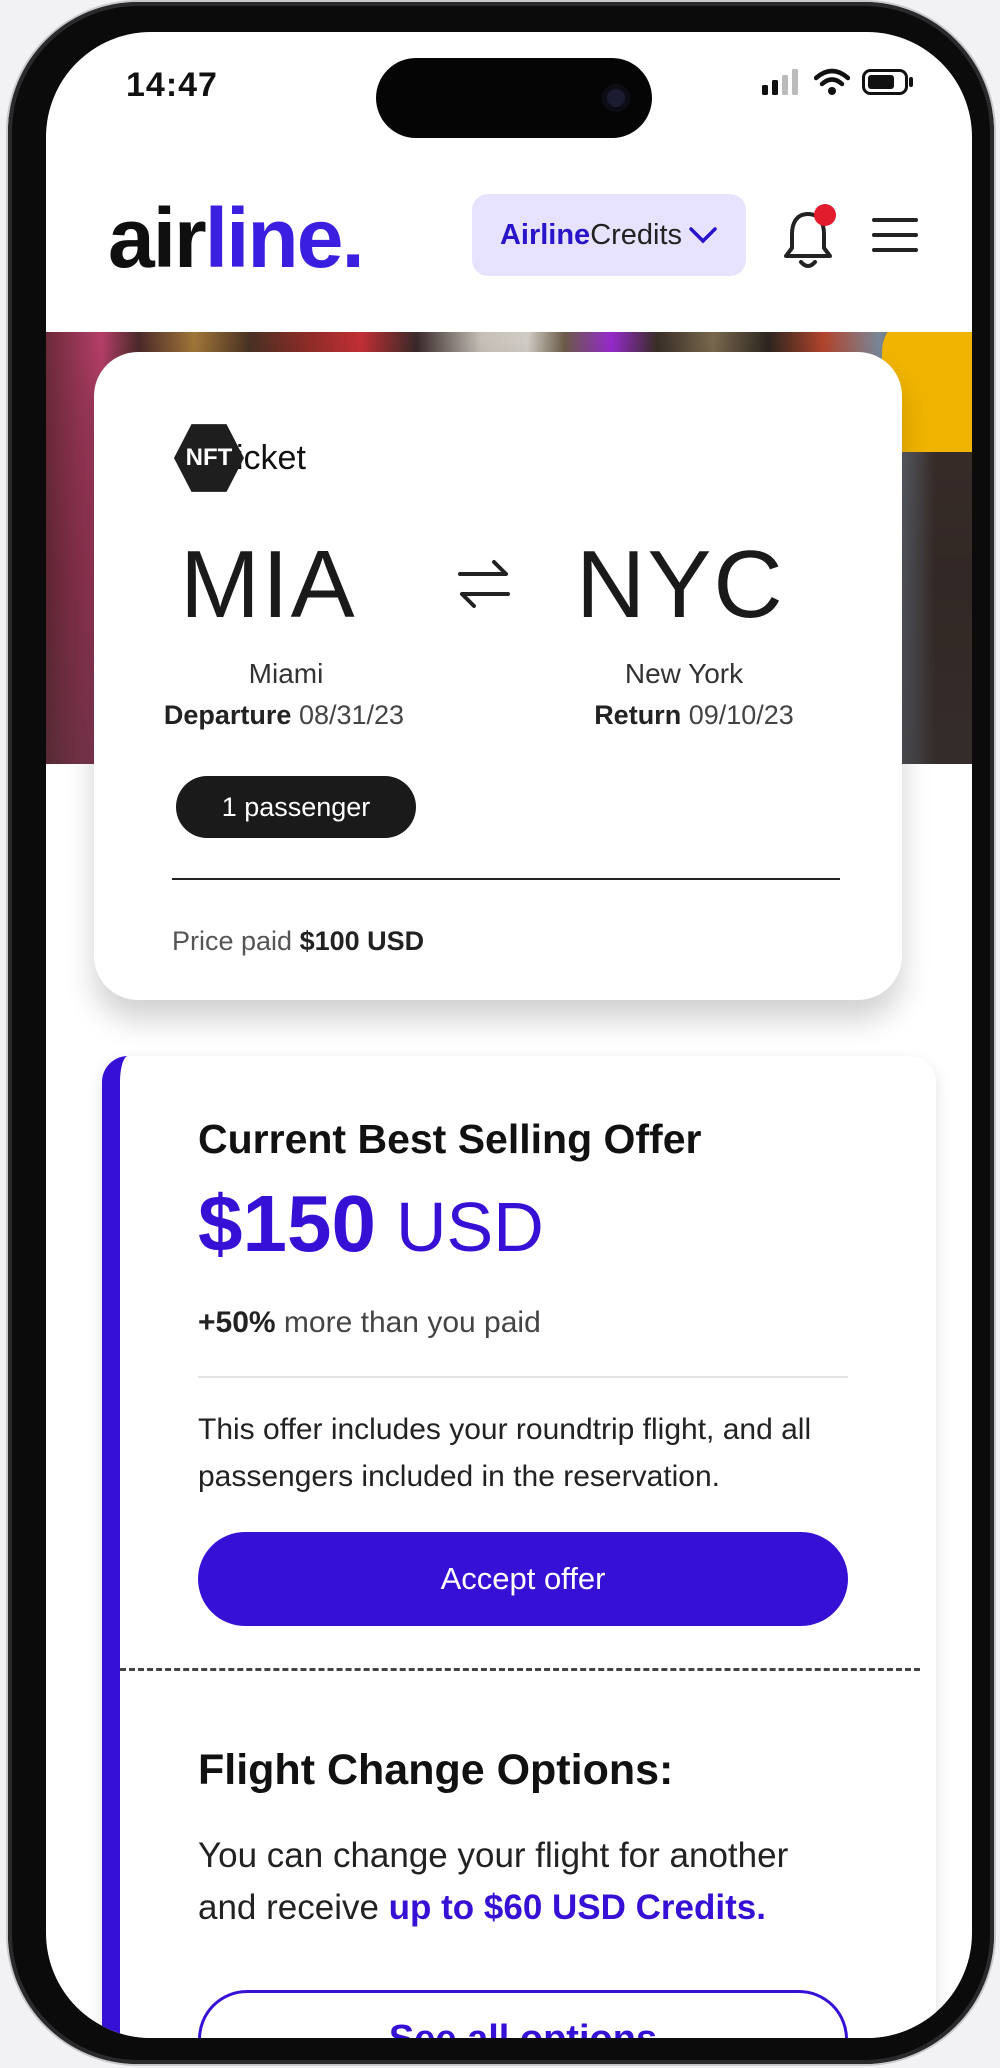 The height and width of the screenshot is (2068, 1000). Describe the element at coordinates (523, 1579) in the screenshot. I see `accept-offer-button: Accept offer` at that location.